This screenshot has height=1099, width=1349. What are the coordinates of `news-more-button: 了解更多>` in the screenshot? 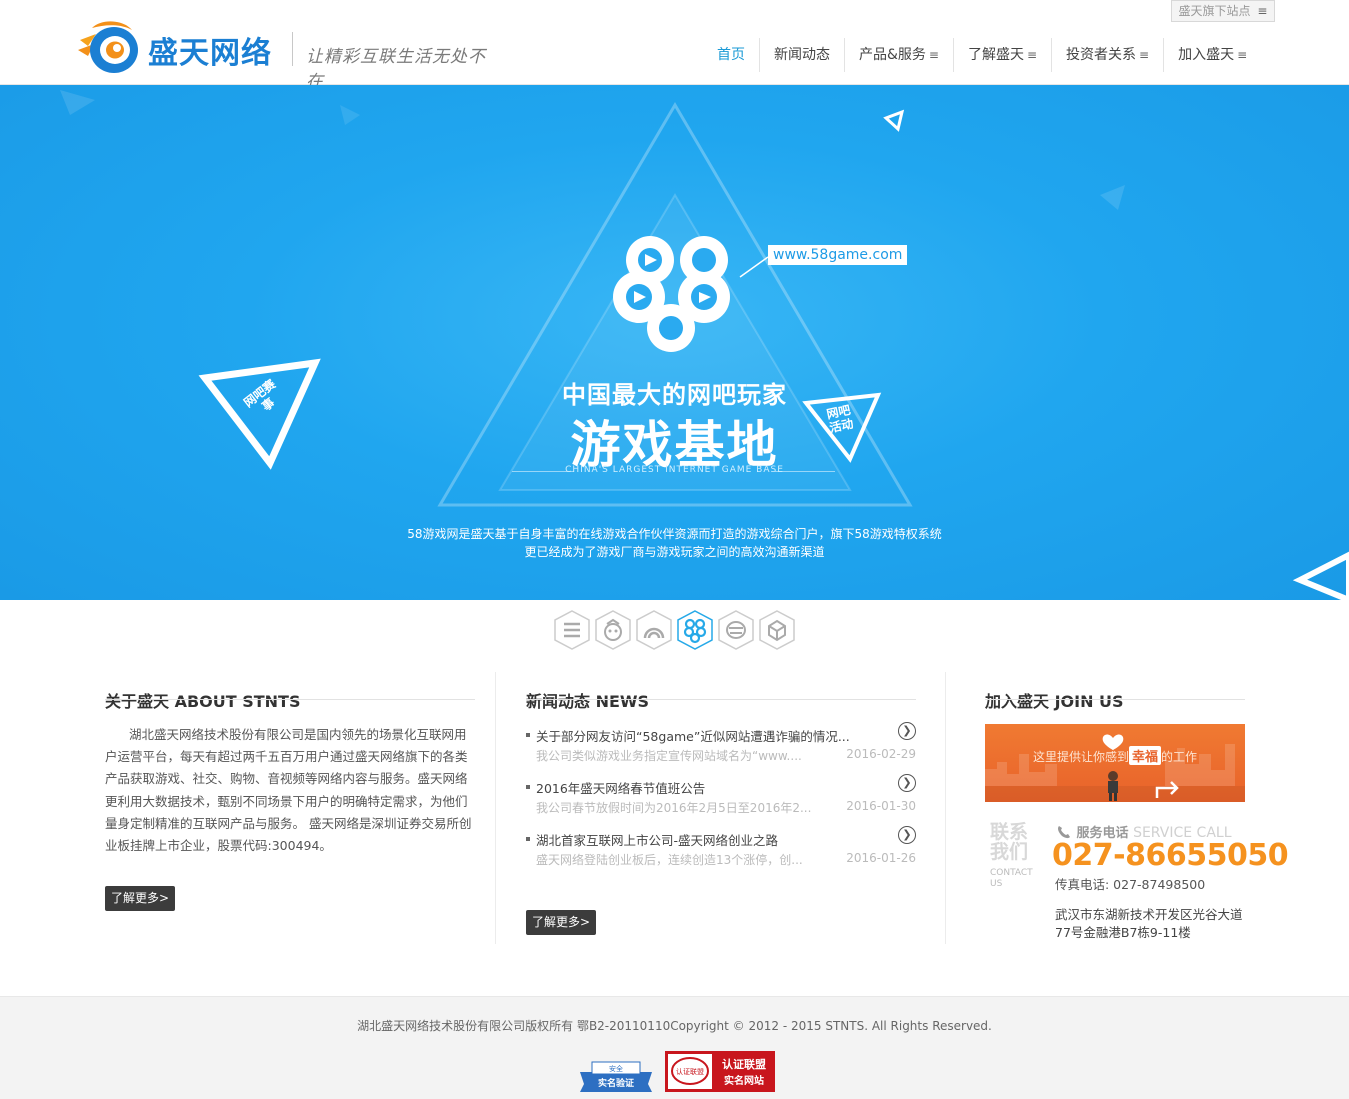 It's located at (561, 922).